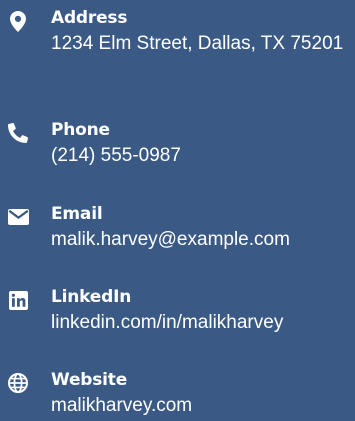 The height and width of the screenshot is (421, 355). What do you see at coordinates (18, 383) in the screenshot?
I see `globe-icon` at bounding box center [18, 383].